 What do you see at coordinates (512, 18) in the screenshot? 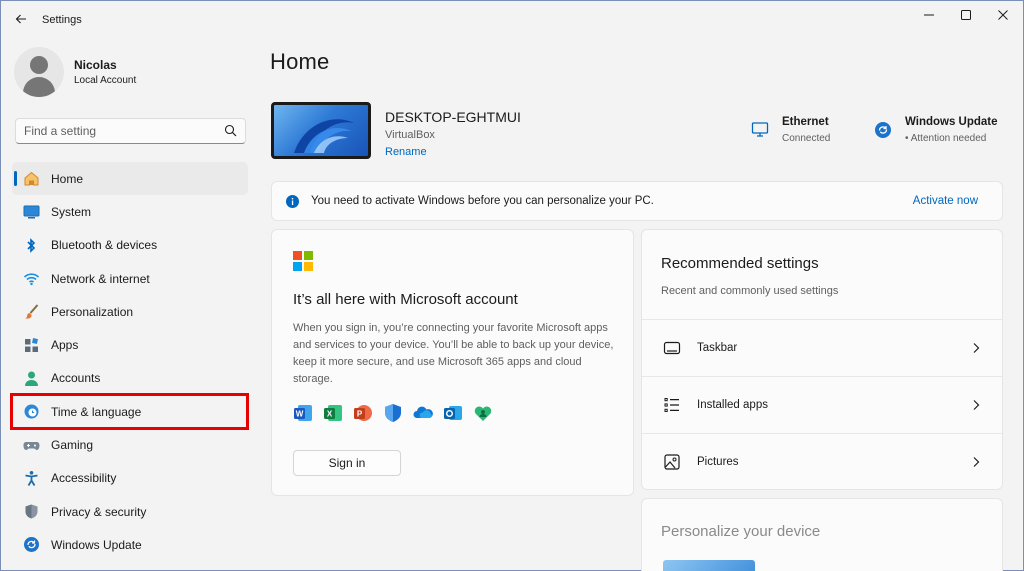
I see `title-bar: Settings` at bounding box center [512, 18].